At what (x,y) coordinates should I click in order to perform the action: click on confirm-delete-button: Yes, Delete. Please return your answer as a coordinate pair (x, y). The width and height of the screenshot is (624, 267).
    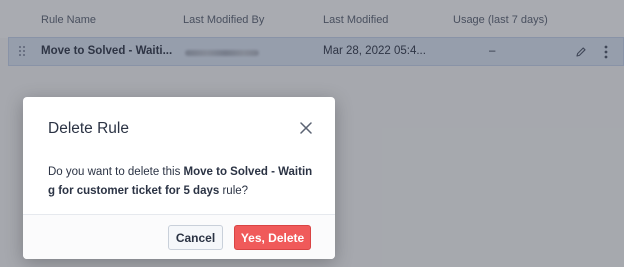
    Looking at the image, I should click on (272, 237).